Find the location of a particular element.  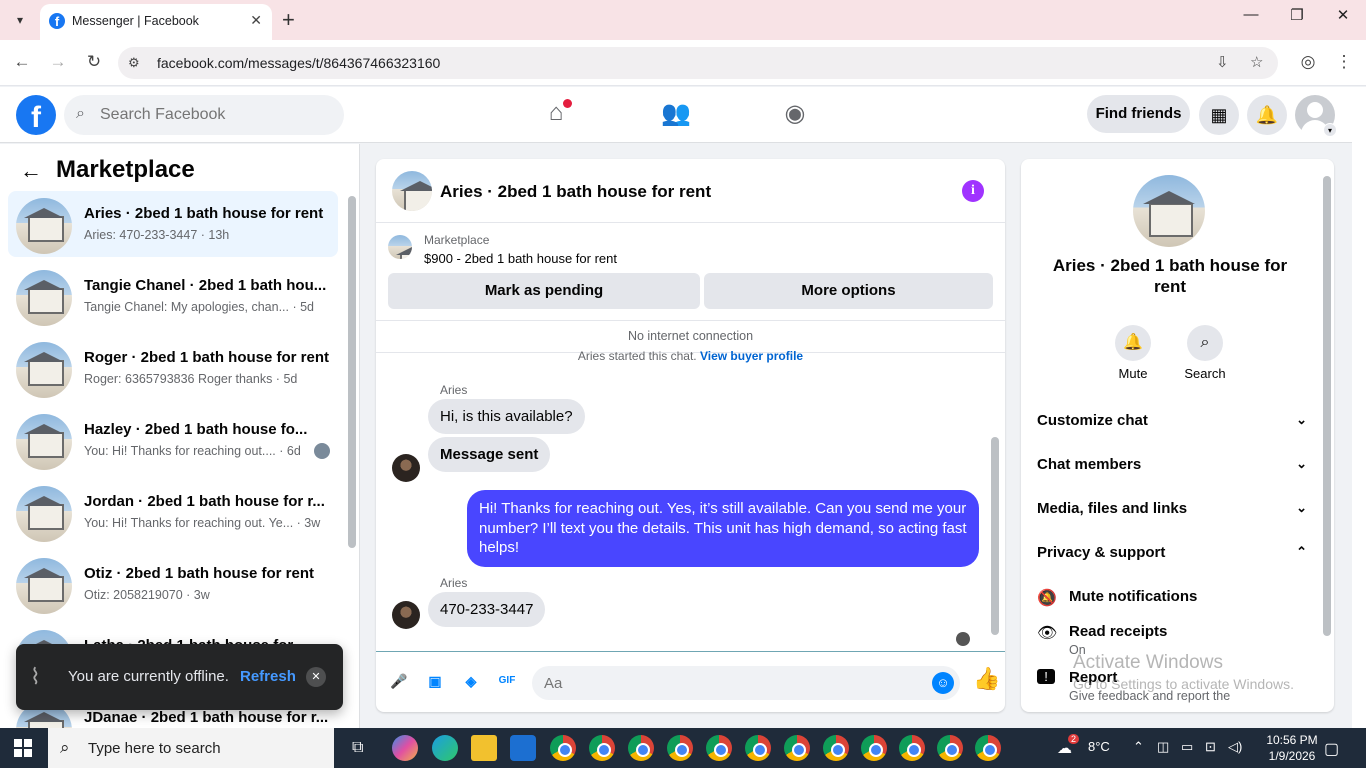

thumbs-up-icon: 👍 is located at coordinates (986, 679).